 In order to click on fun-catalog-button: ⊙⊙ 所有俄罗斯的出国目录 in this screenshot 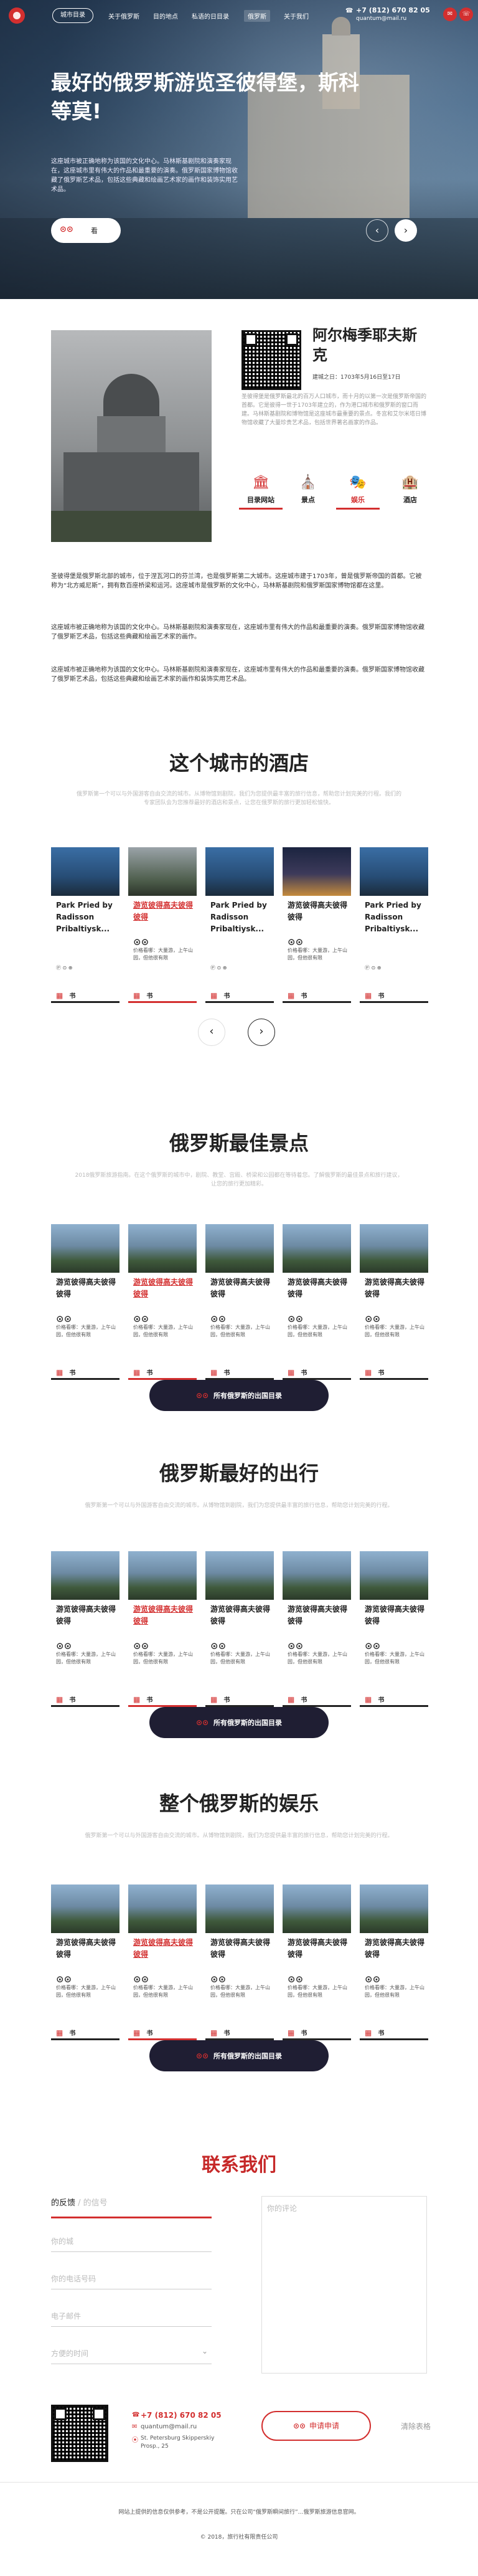, I will do `click(239, 2055)`.